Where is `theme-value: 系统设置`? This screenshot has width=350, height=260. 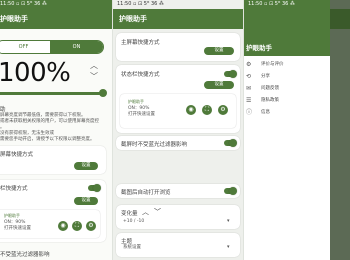 theme-value: 系统设置 is located at coordinates (132, 248).